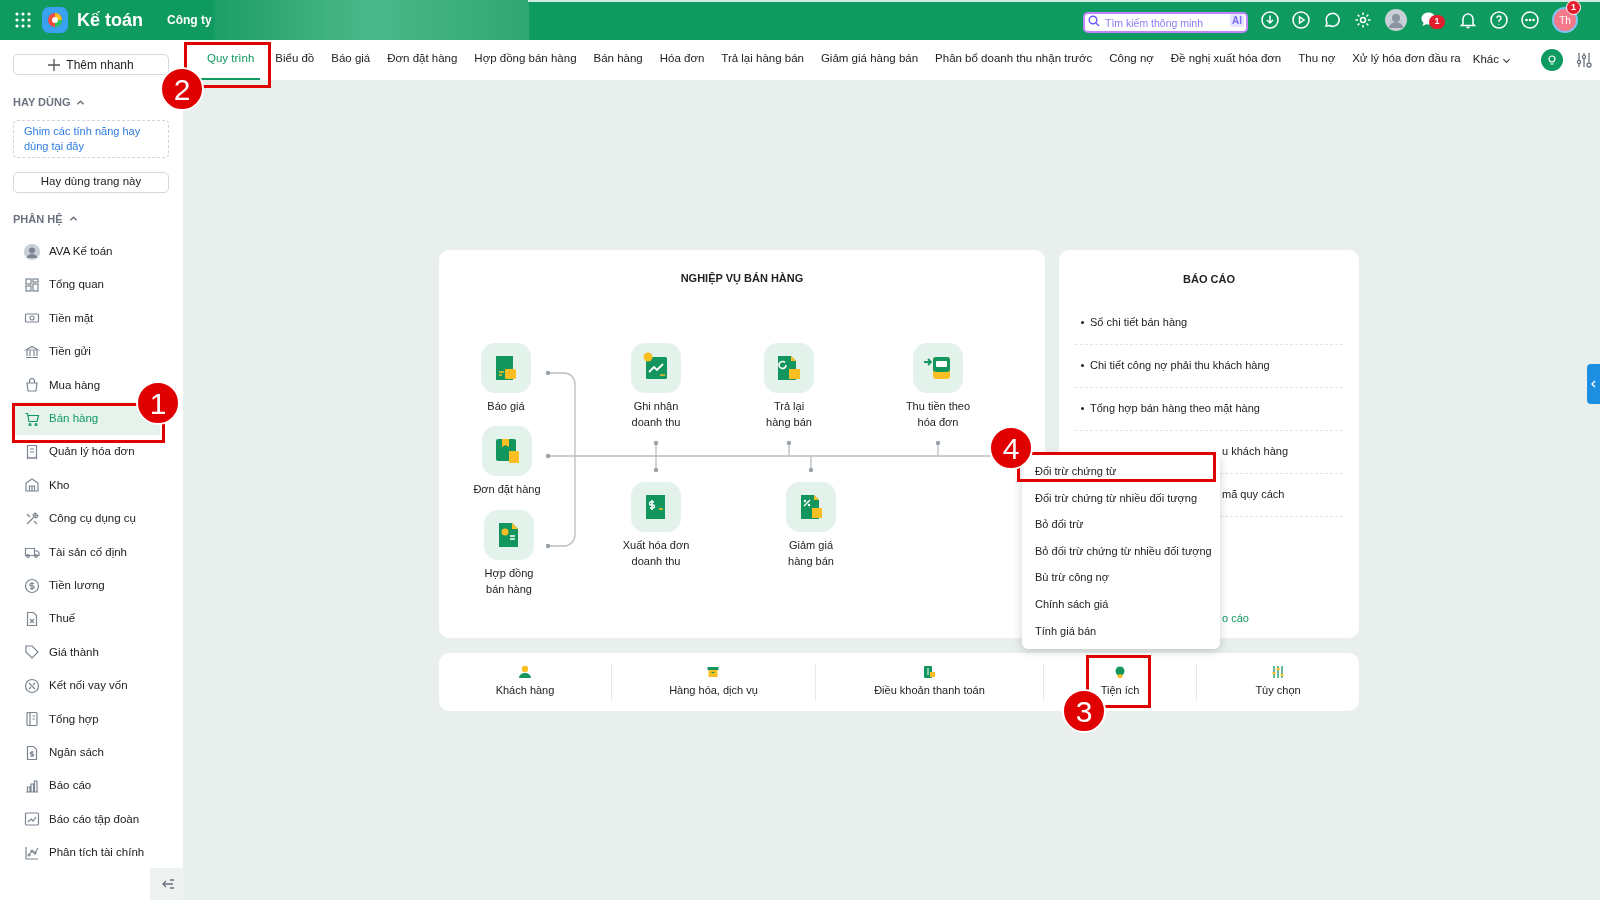  I want to click on sidebar-item: Báo cáo, so click(53, 786).